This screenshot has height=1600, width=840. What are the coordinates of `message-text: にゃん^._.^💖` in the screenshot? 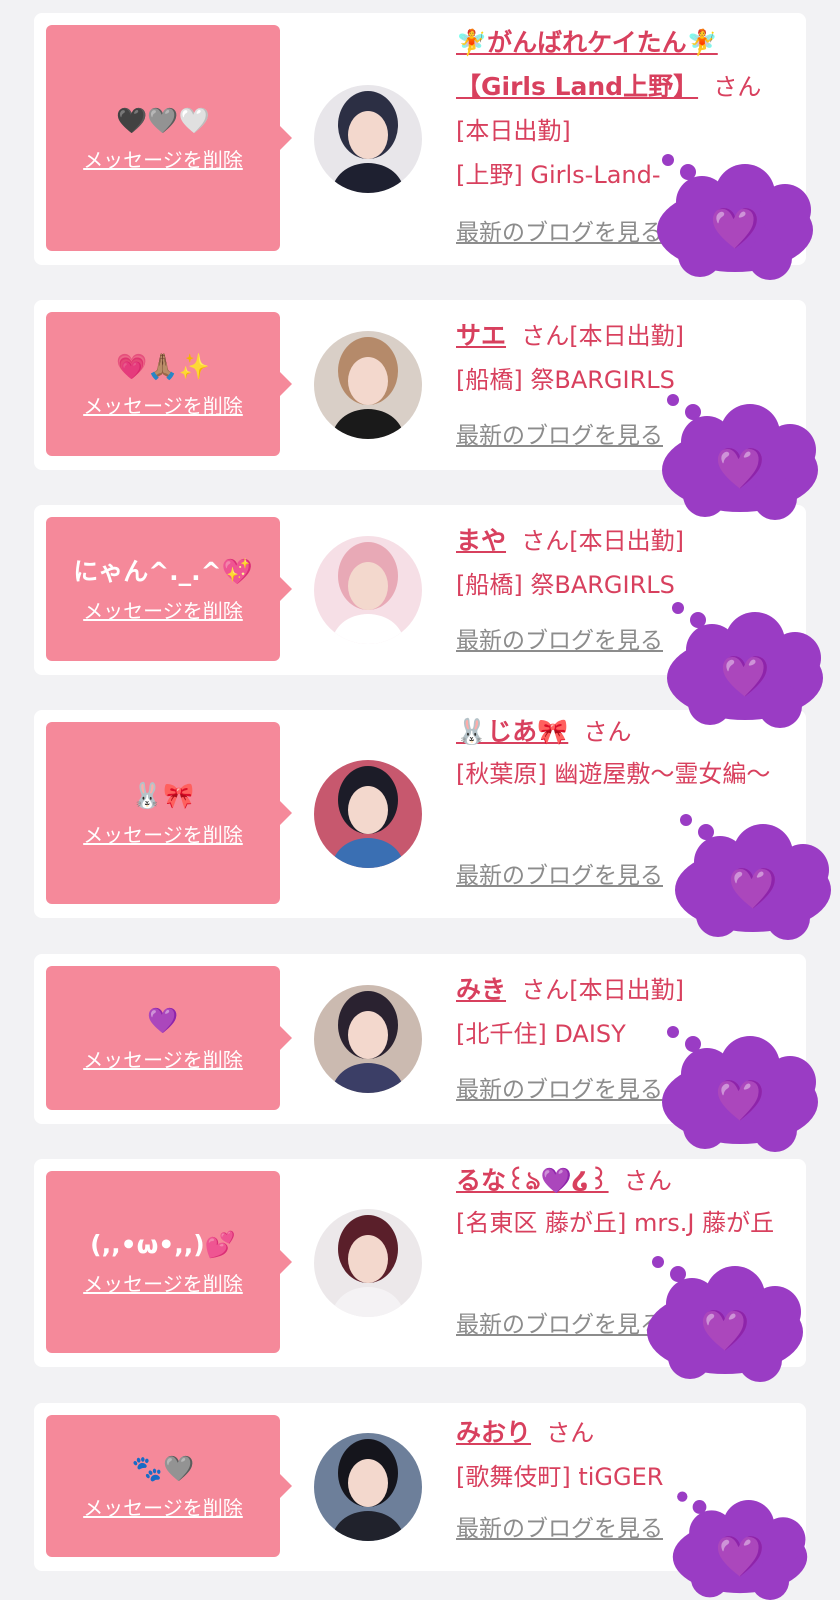 It's located at (163, 571).